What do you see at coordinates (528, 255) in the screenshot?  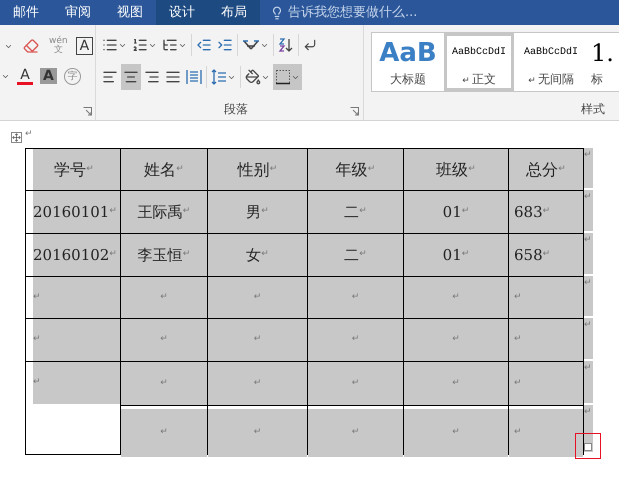 I see `table-cell-text: 658` at bounding box center [528, 255].